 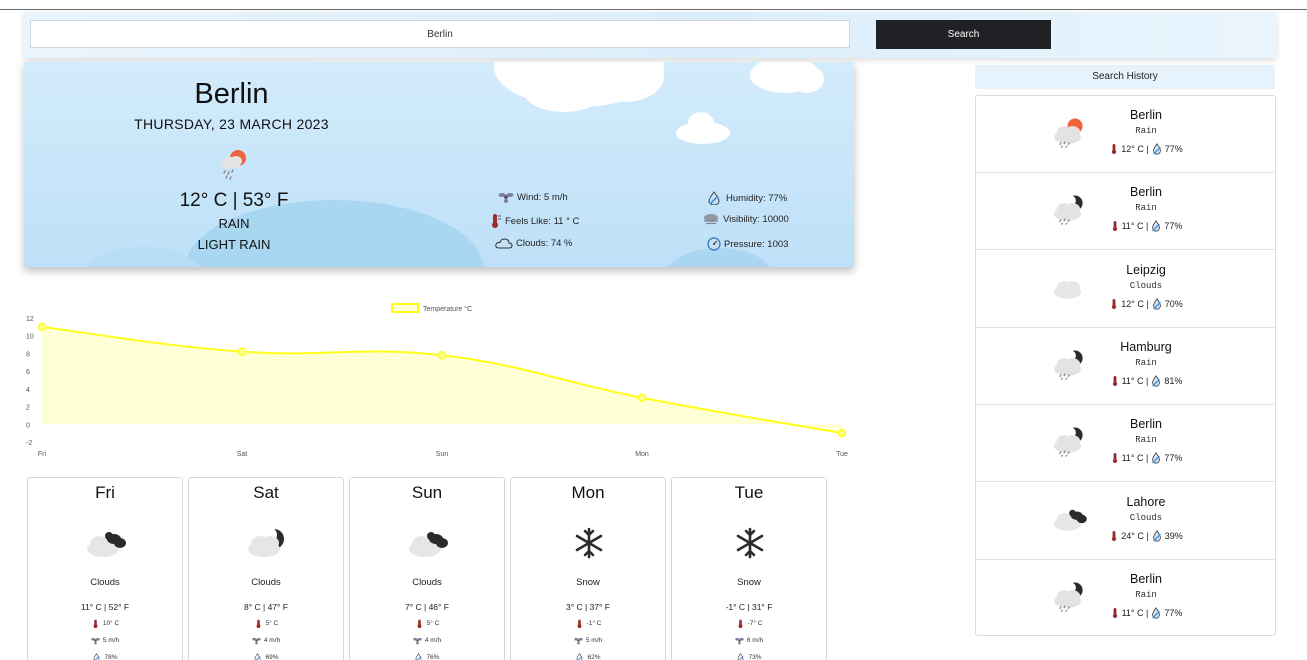 I want to click on search-button: Search, so click(x=963, y=34).